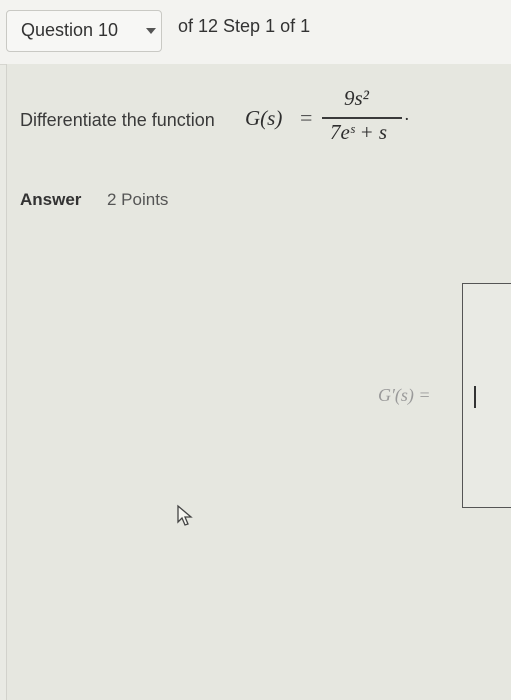 Image resolution: width=511 pixels, height=700 pixels. Describe the element at coordinates (486, 395) in the screenshot. I see `answer-input` at that location.